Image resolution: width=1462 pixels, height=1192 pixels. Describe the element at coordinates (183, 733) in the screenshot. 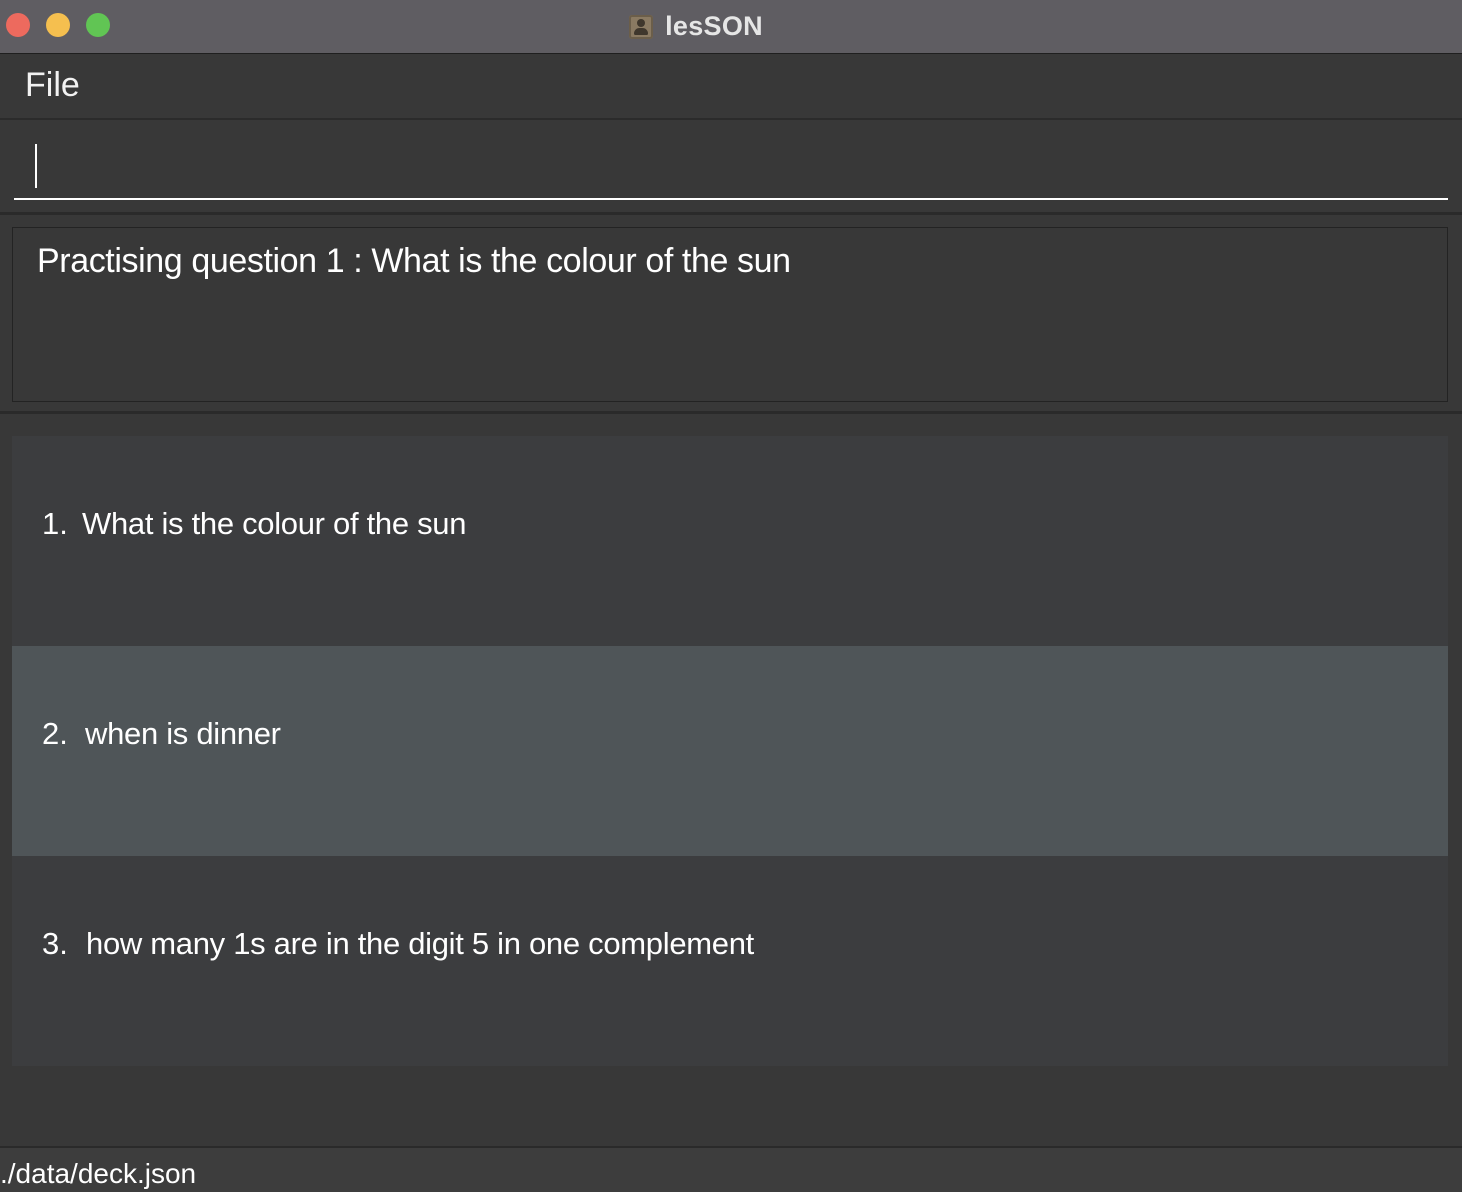

I see `question-text: when is dinner` at that location.